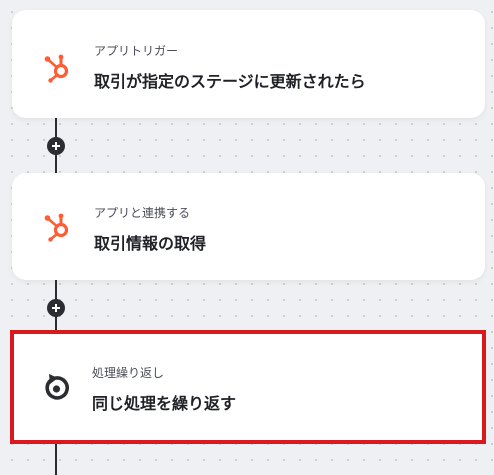 This screenshot has height=475, width=494. I want to click on loop-icon, so click(56, 387).